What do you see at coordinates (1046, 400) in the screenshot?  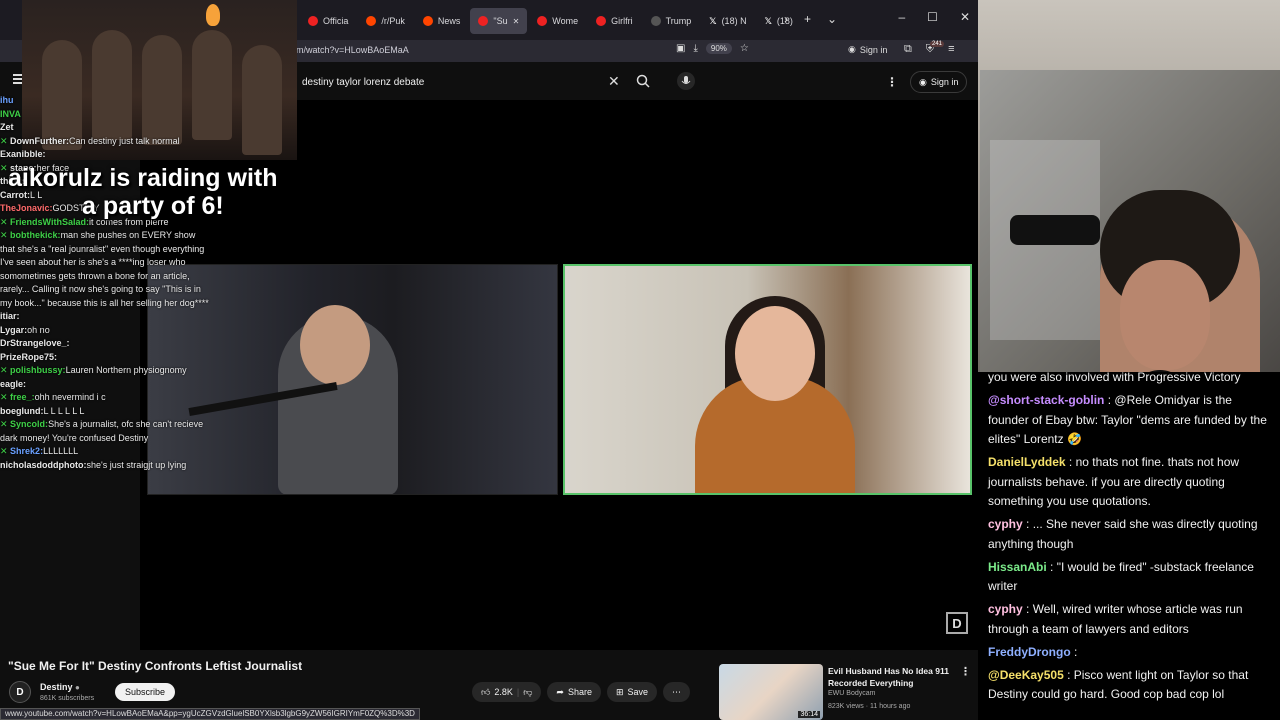 I see `chat-username: @short-stack-goblin` at bounding box center [1046, 400].